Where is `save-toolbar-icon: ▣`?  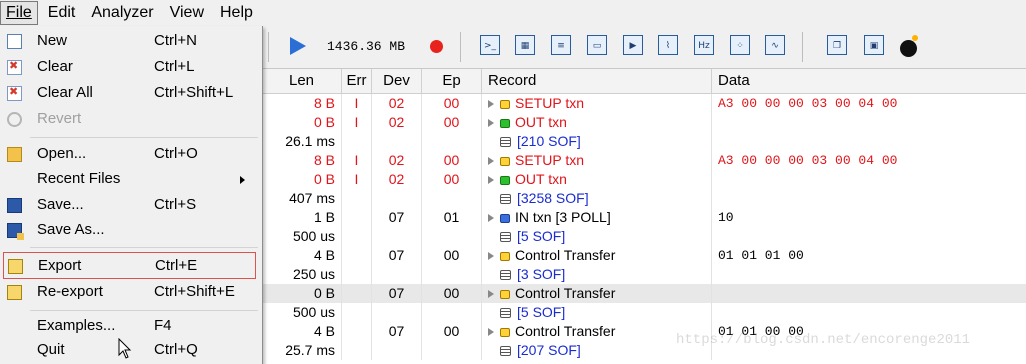
save-toolbar-icon: ▣ is located at coordinates (874, 45).